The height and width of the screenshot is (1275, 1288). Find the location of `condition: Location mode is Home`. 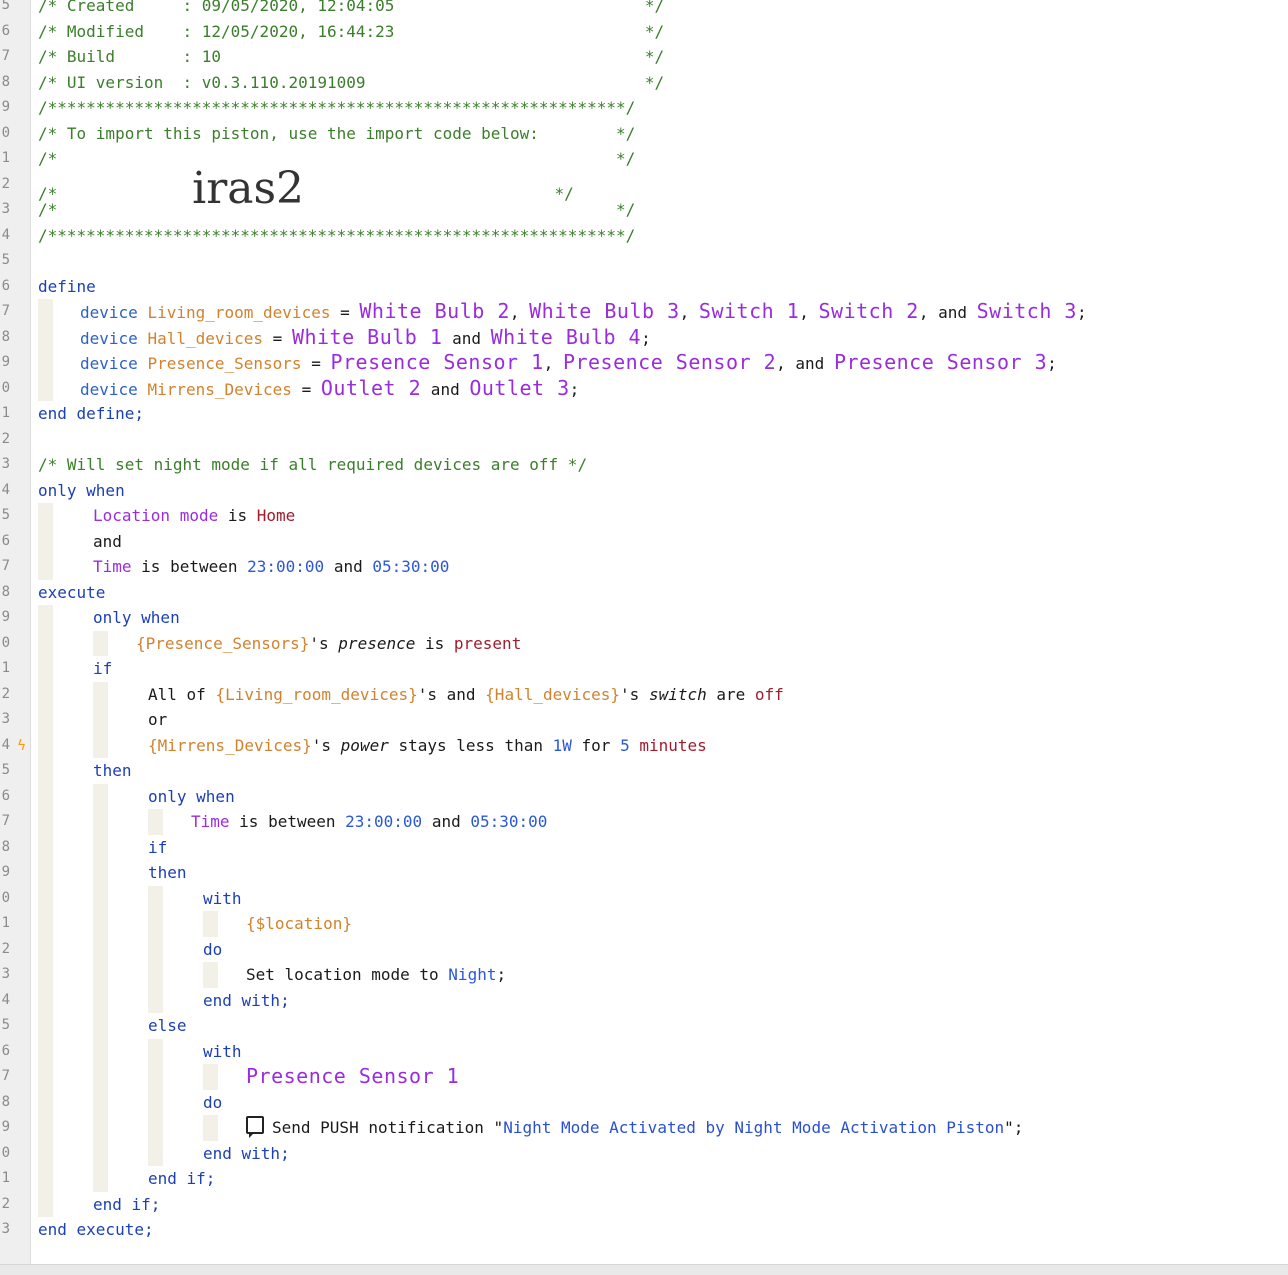

condition: Location mode is Home is located at coordinates (166, 516).